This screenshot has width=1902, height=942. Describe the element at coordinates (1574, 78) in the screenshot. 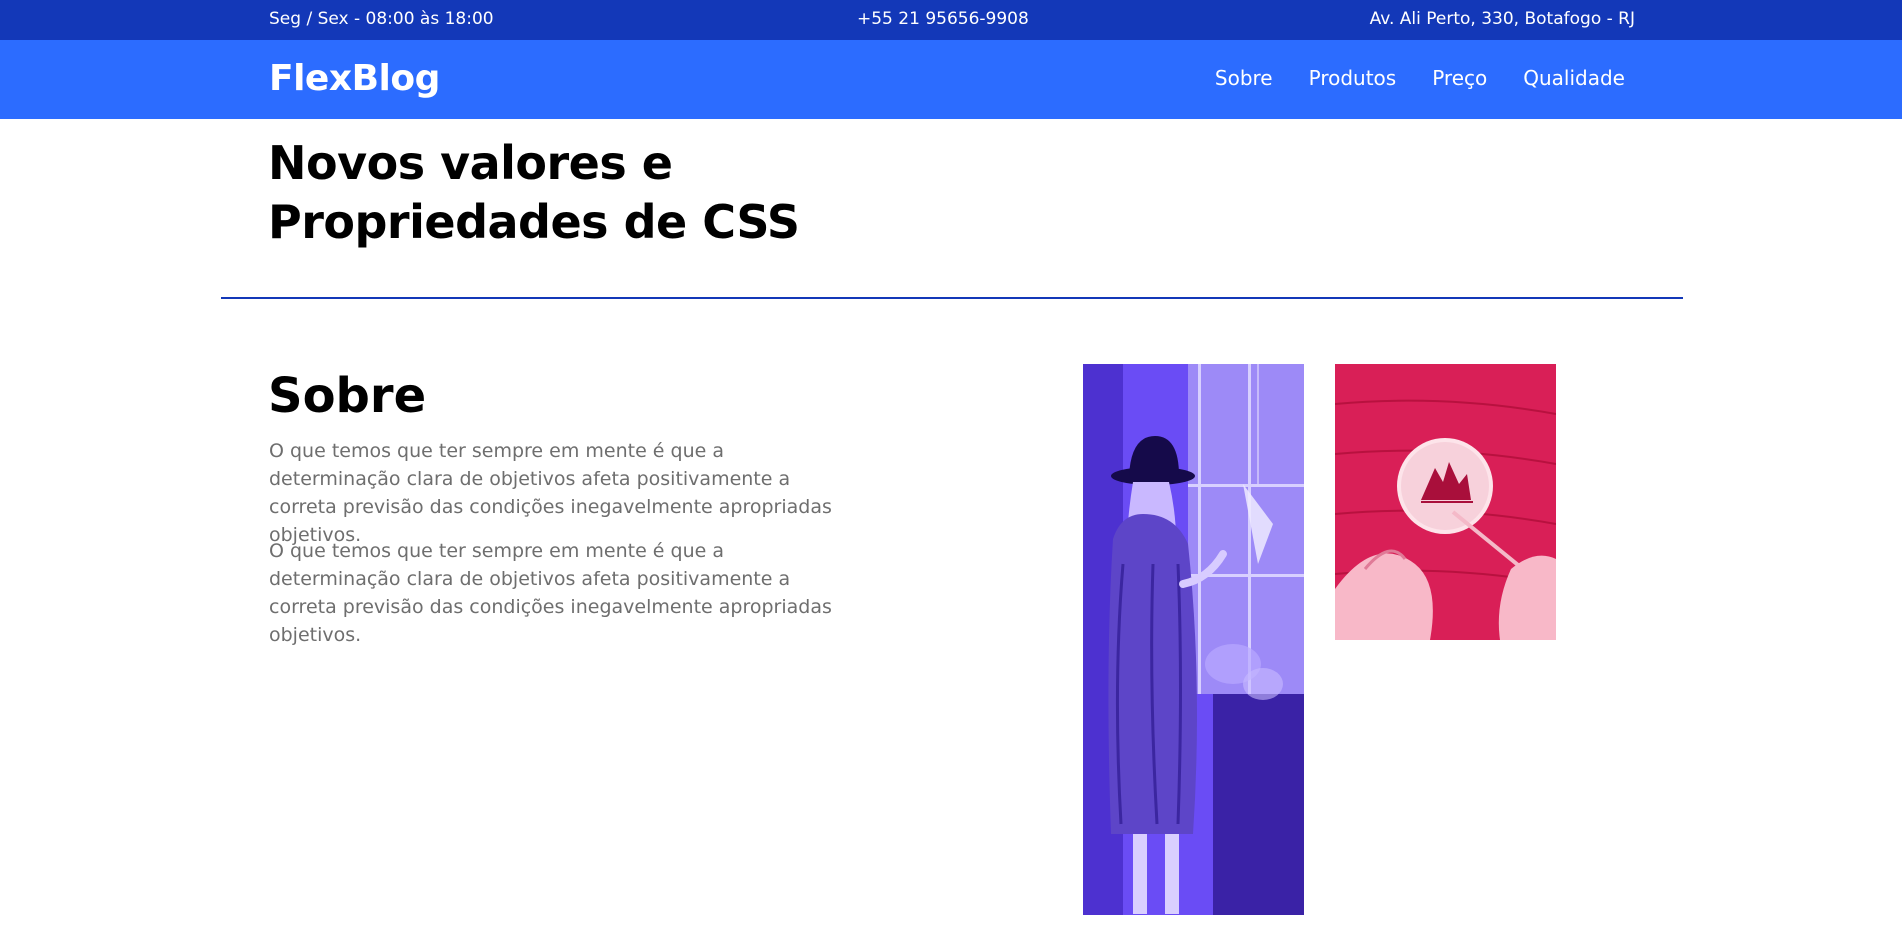

I see `nav-link-qualidade: Qualidade` at that location.